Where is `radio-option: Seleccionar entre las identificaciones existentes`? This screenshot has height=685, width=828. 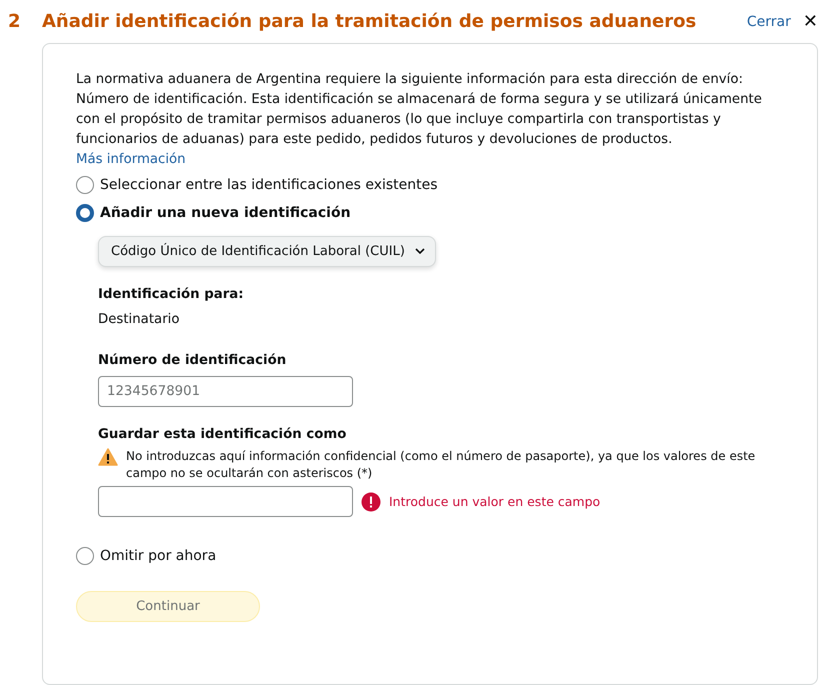 radio-option: Seleccionar entre las identificaciones existentes is located at coordinates (430, 185).